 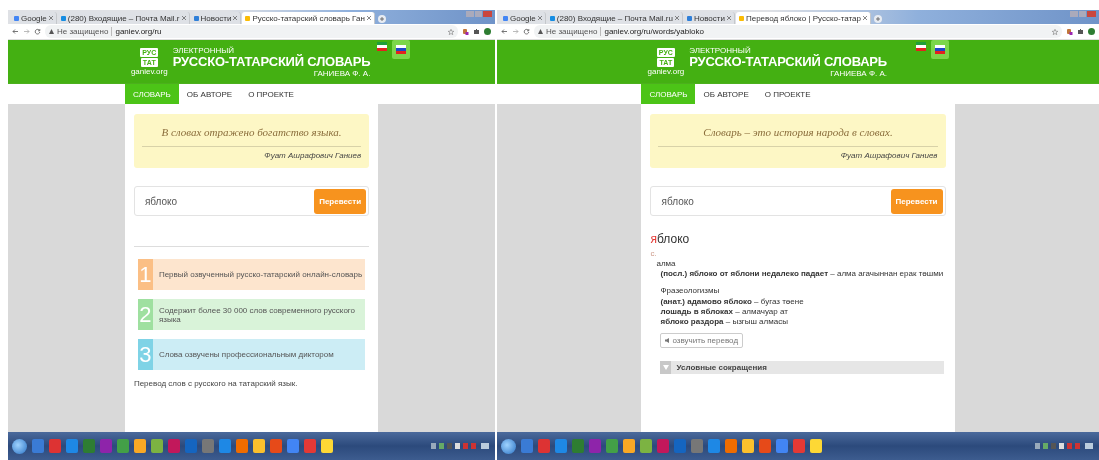 I want to click on browser-tab: Русско-татарский словарь Ган, so click(x=308, y=18).